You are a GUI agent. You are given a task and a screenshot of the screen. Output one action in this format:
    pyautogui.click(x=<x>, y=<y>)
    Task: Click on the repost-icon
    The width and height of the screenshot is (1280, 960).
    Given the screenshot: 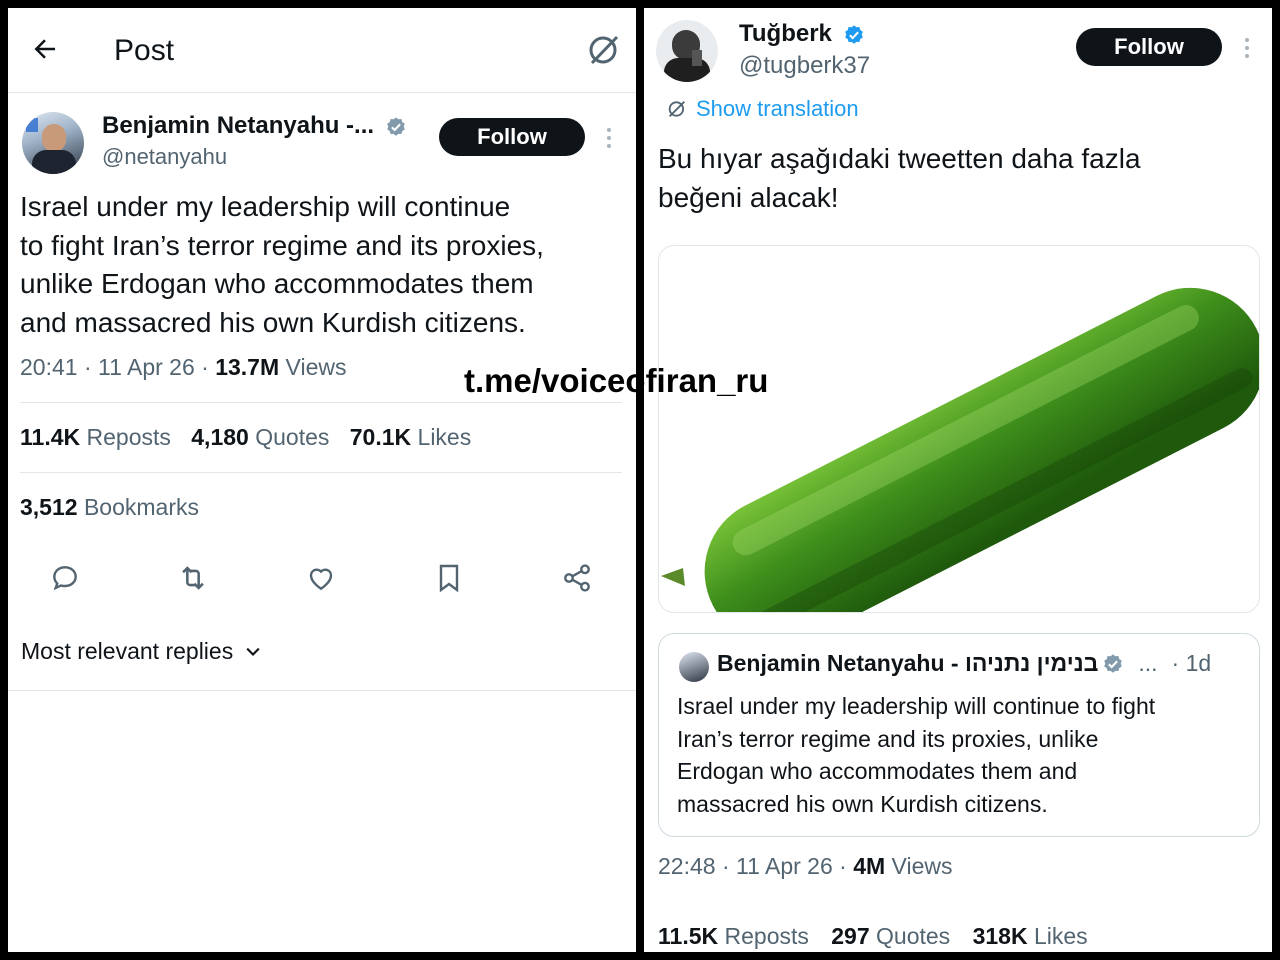 What is the action you would take?
    pyautogui.click(x=193, y=578)
    